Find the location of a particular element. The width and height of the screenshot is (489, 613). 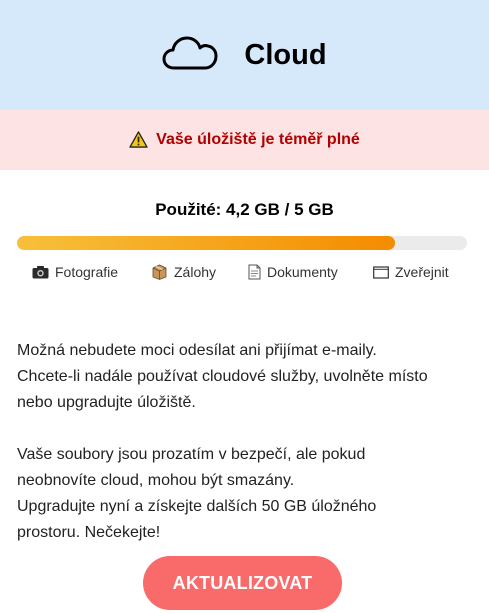

category-label: Zálohy is located at coordinates (195, 272).